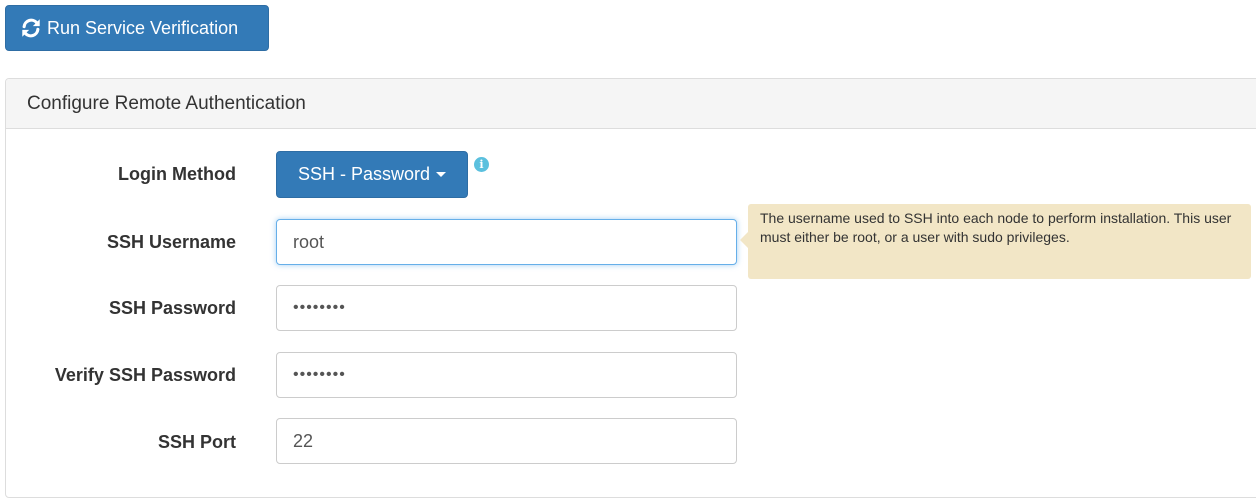  What do you see at coordinates (481, 164) in the screenshot?
I see `info-circle-icon: i` at bounding box center [481, 164].